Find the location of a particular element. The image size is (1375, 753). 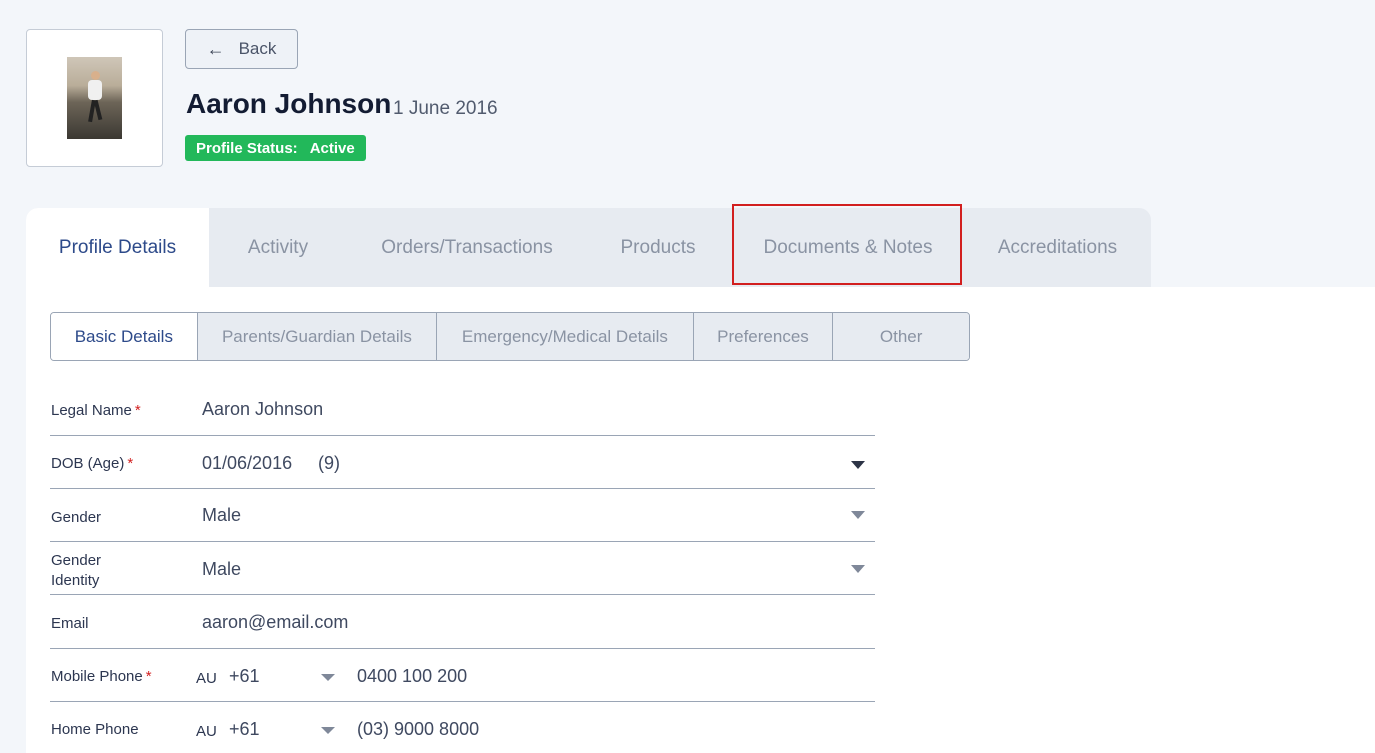

status-badge: Profile Status: Active is located at coordinates (275, 148).